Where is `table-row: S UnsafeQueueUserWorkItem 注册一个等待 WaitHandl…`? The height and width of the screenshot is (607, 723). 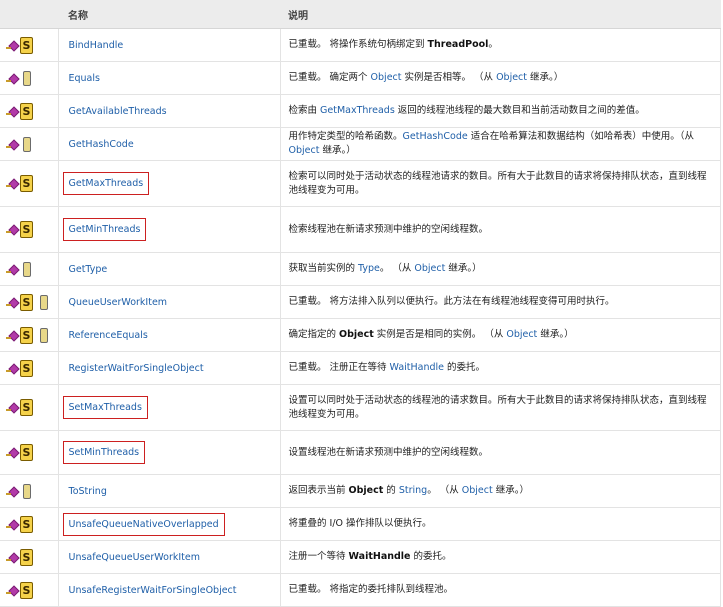
table-row: S UnsafeQueueUserWorkItem 注册一个等待 WaitHandl… is located at coordinates (360, 557).